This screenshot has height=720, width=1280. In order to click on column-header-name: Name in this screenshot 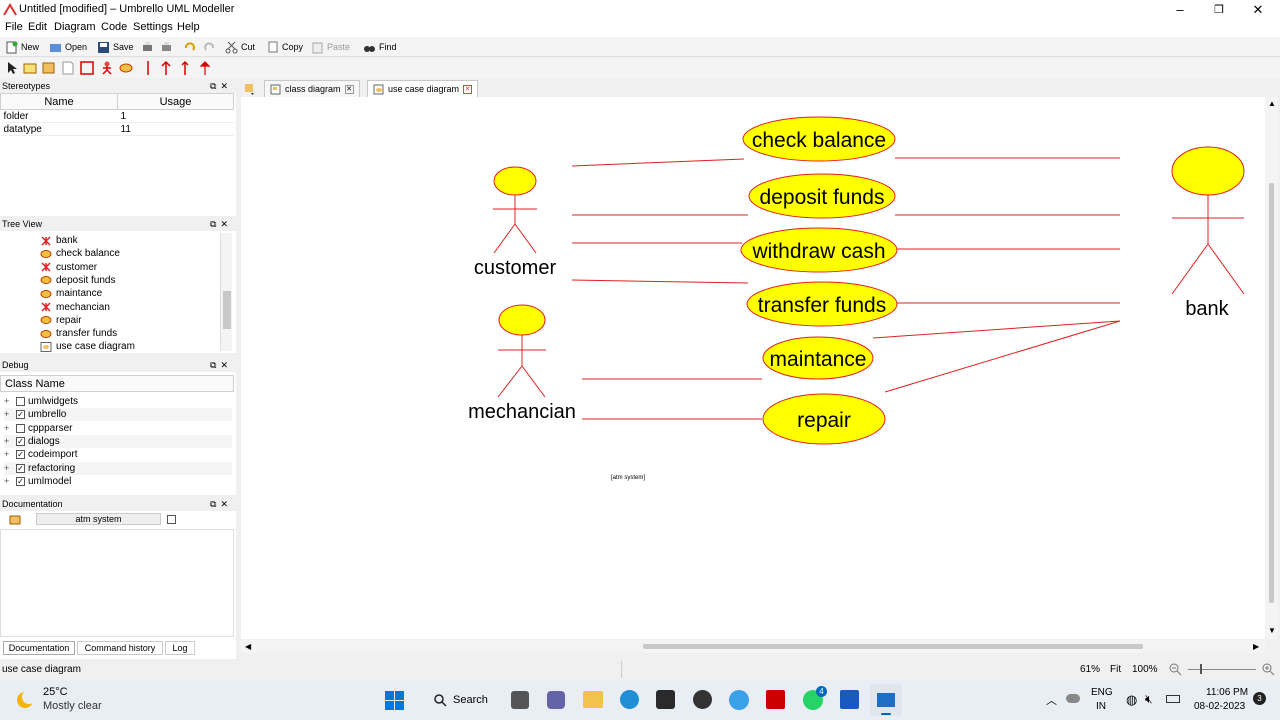, I will do `click(59, 101)`.